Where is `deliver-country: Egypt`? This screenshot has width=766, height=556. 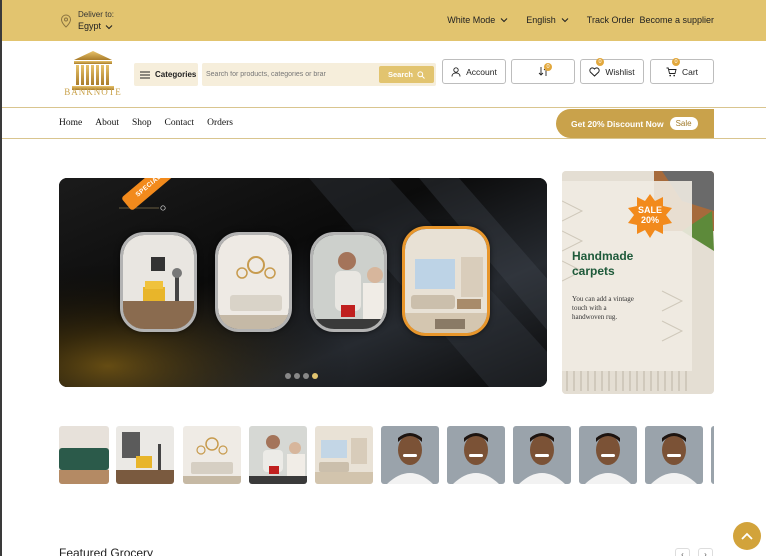
deliver-country: Egypt is located at coordinates (96, 26).